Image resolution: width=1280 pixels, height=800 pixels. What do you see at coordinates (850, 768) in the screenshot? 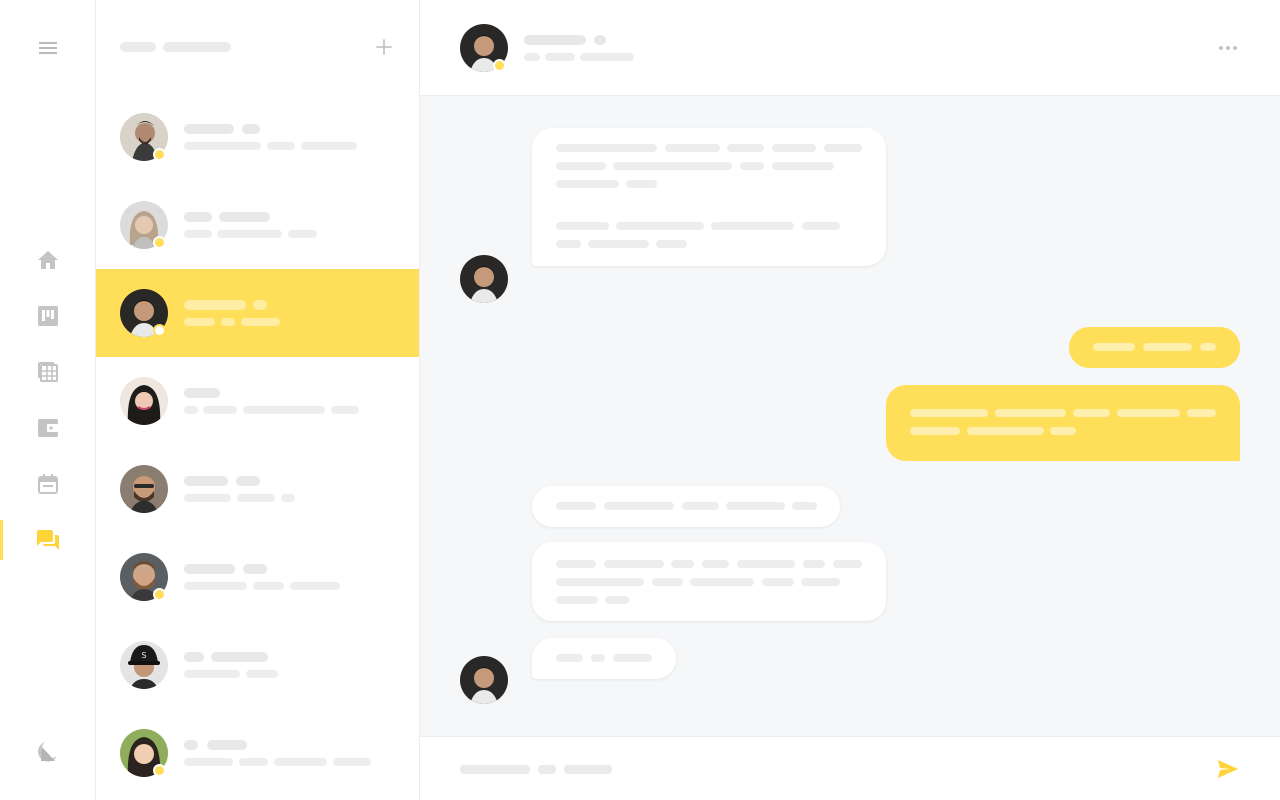
I see `message-composer` at bounding box center [850, 768].